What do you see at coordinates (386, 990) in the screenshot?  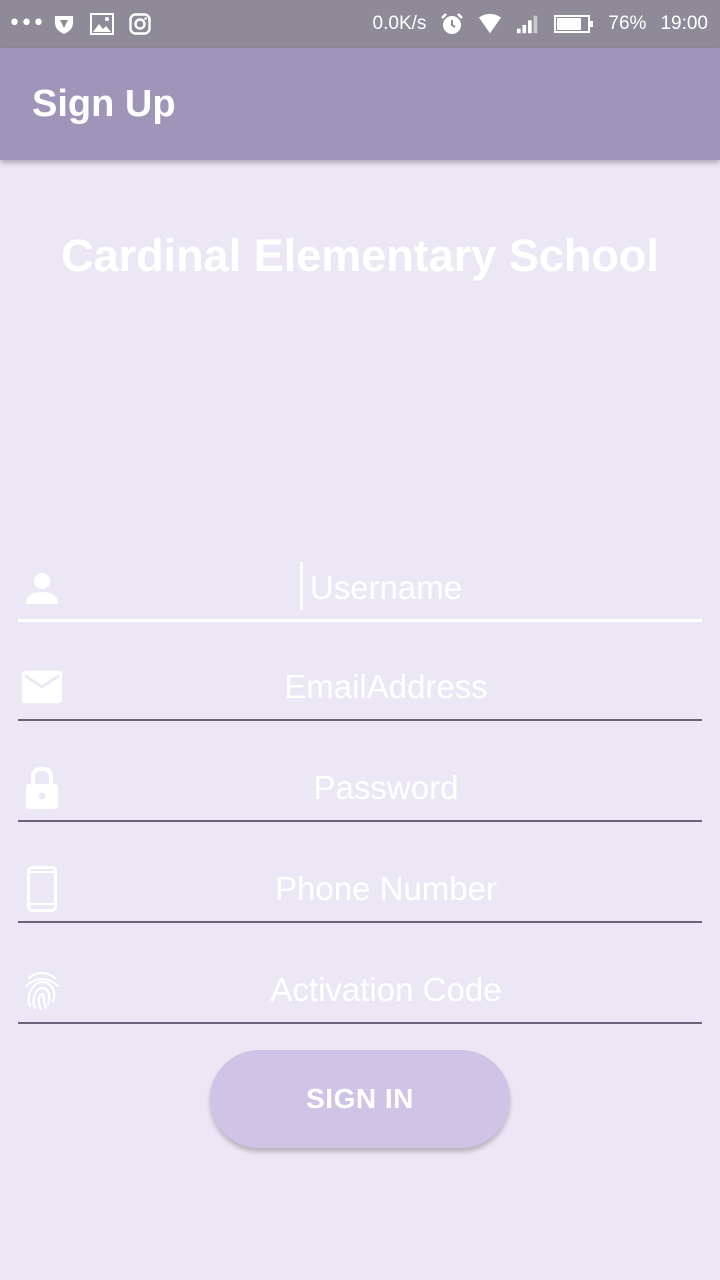 I see `activation-code-input` at bounding box center [386, 990].